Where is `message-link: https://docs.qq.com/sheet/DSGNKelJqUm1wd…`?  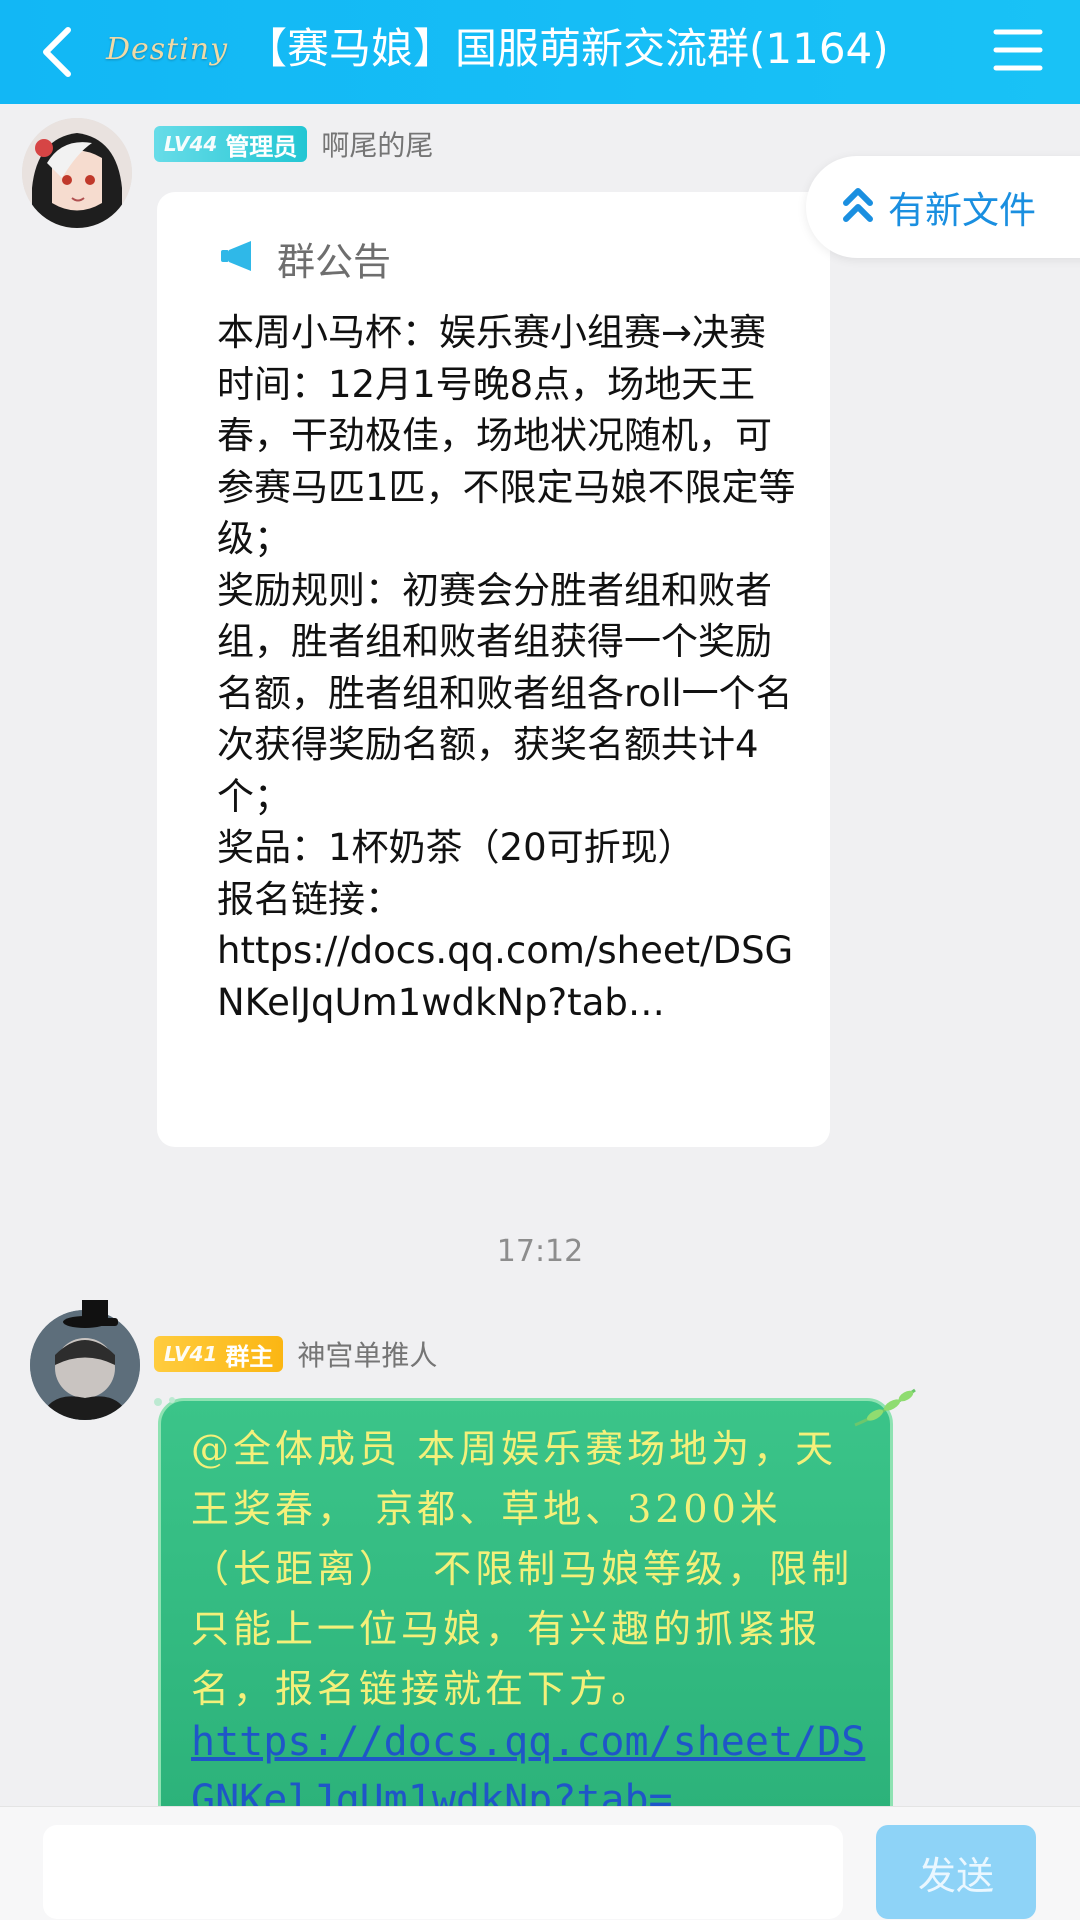
message-link: https://docs.qq.com/sheet/DSGNKelJqUm1wd… is located at coordinates (531, 1764).